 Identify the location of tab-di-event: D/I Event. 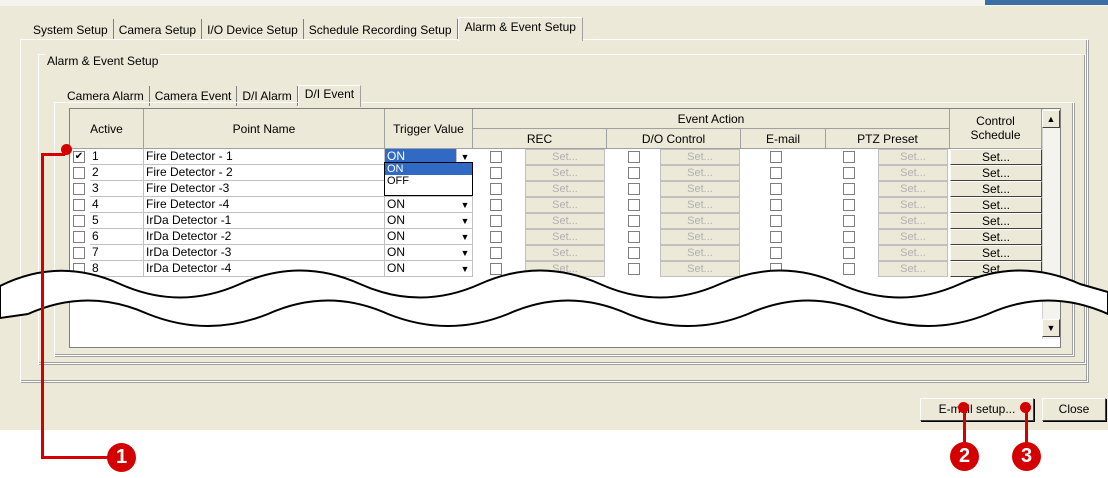
(329, 96).